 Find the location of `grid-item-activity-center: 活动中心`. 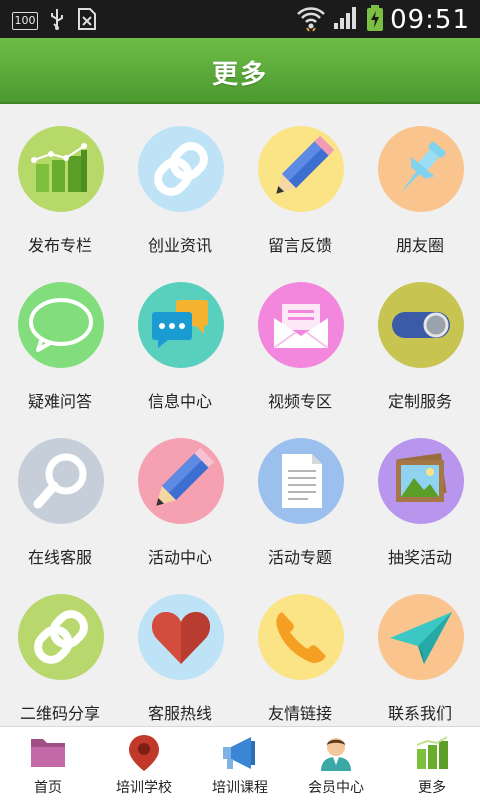

grid-item-activity-center: 活动中心 is located at coordinates (180, 496).